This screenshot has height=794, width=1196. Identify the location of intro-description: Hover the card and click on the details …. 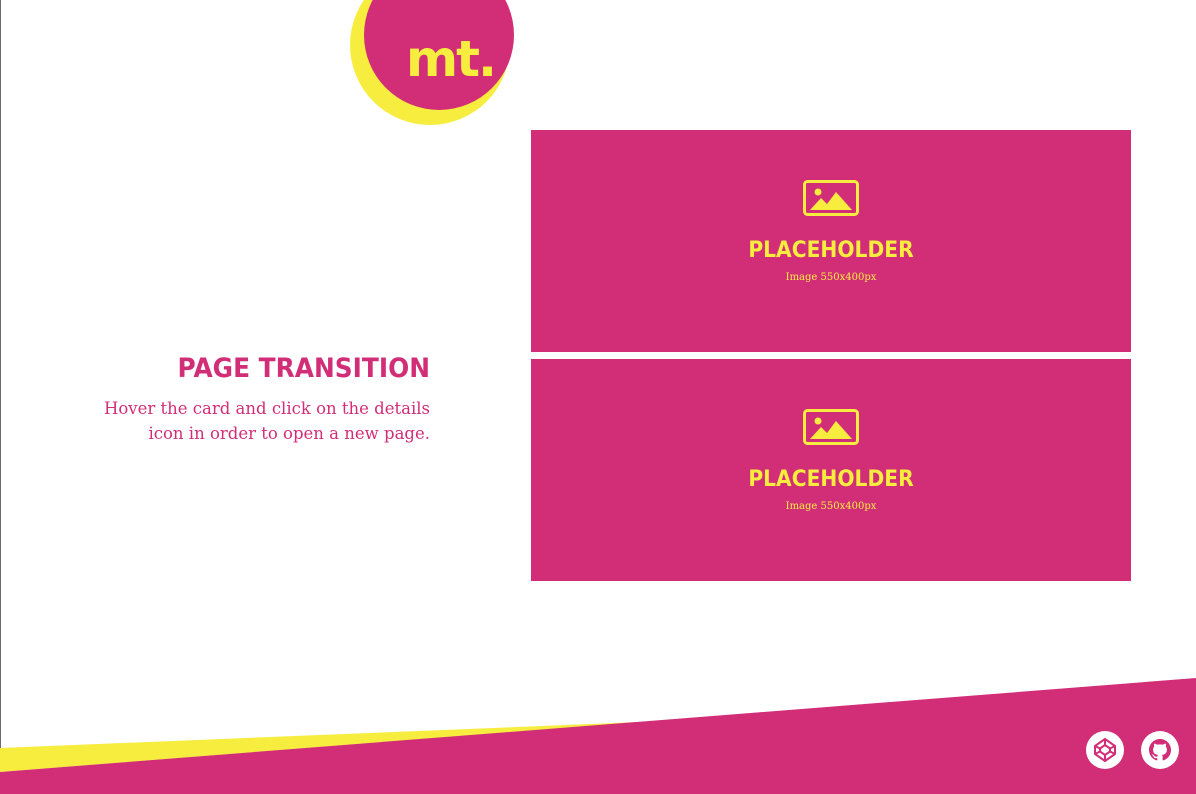
(240, 421).